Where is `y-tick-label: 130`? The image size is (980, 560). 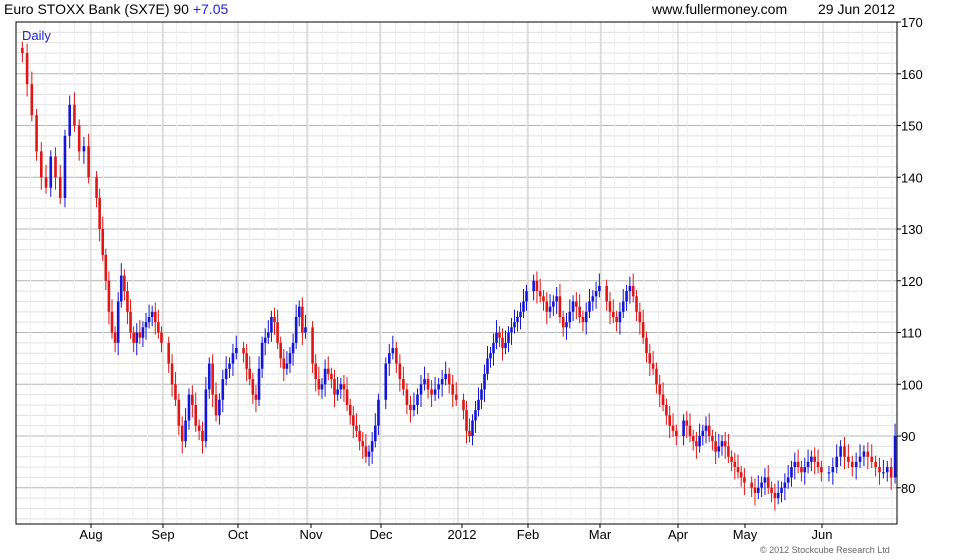 y-tick-label: 130 is located at coordinates (912, 229).